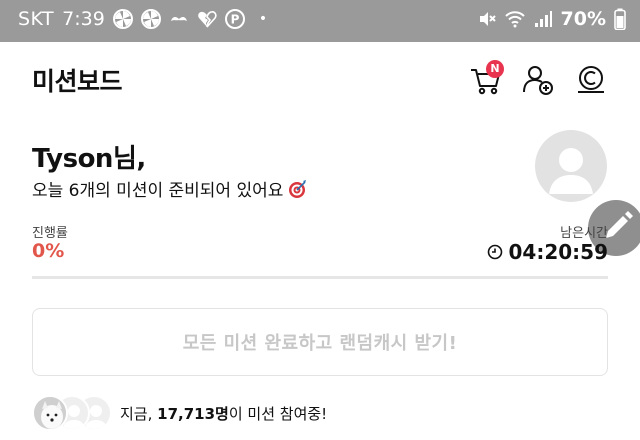 The image size is (640, 440). What do you see at coordinates (620, 19) in the screenshot?
I see `battery-icon` at bounding box center [620, 19].